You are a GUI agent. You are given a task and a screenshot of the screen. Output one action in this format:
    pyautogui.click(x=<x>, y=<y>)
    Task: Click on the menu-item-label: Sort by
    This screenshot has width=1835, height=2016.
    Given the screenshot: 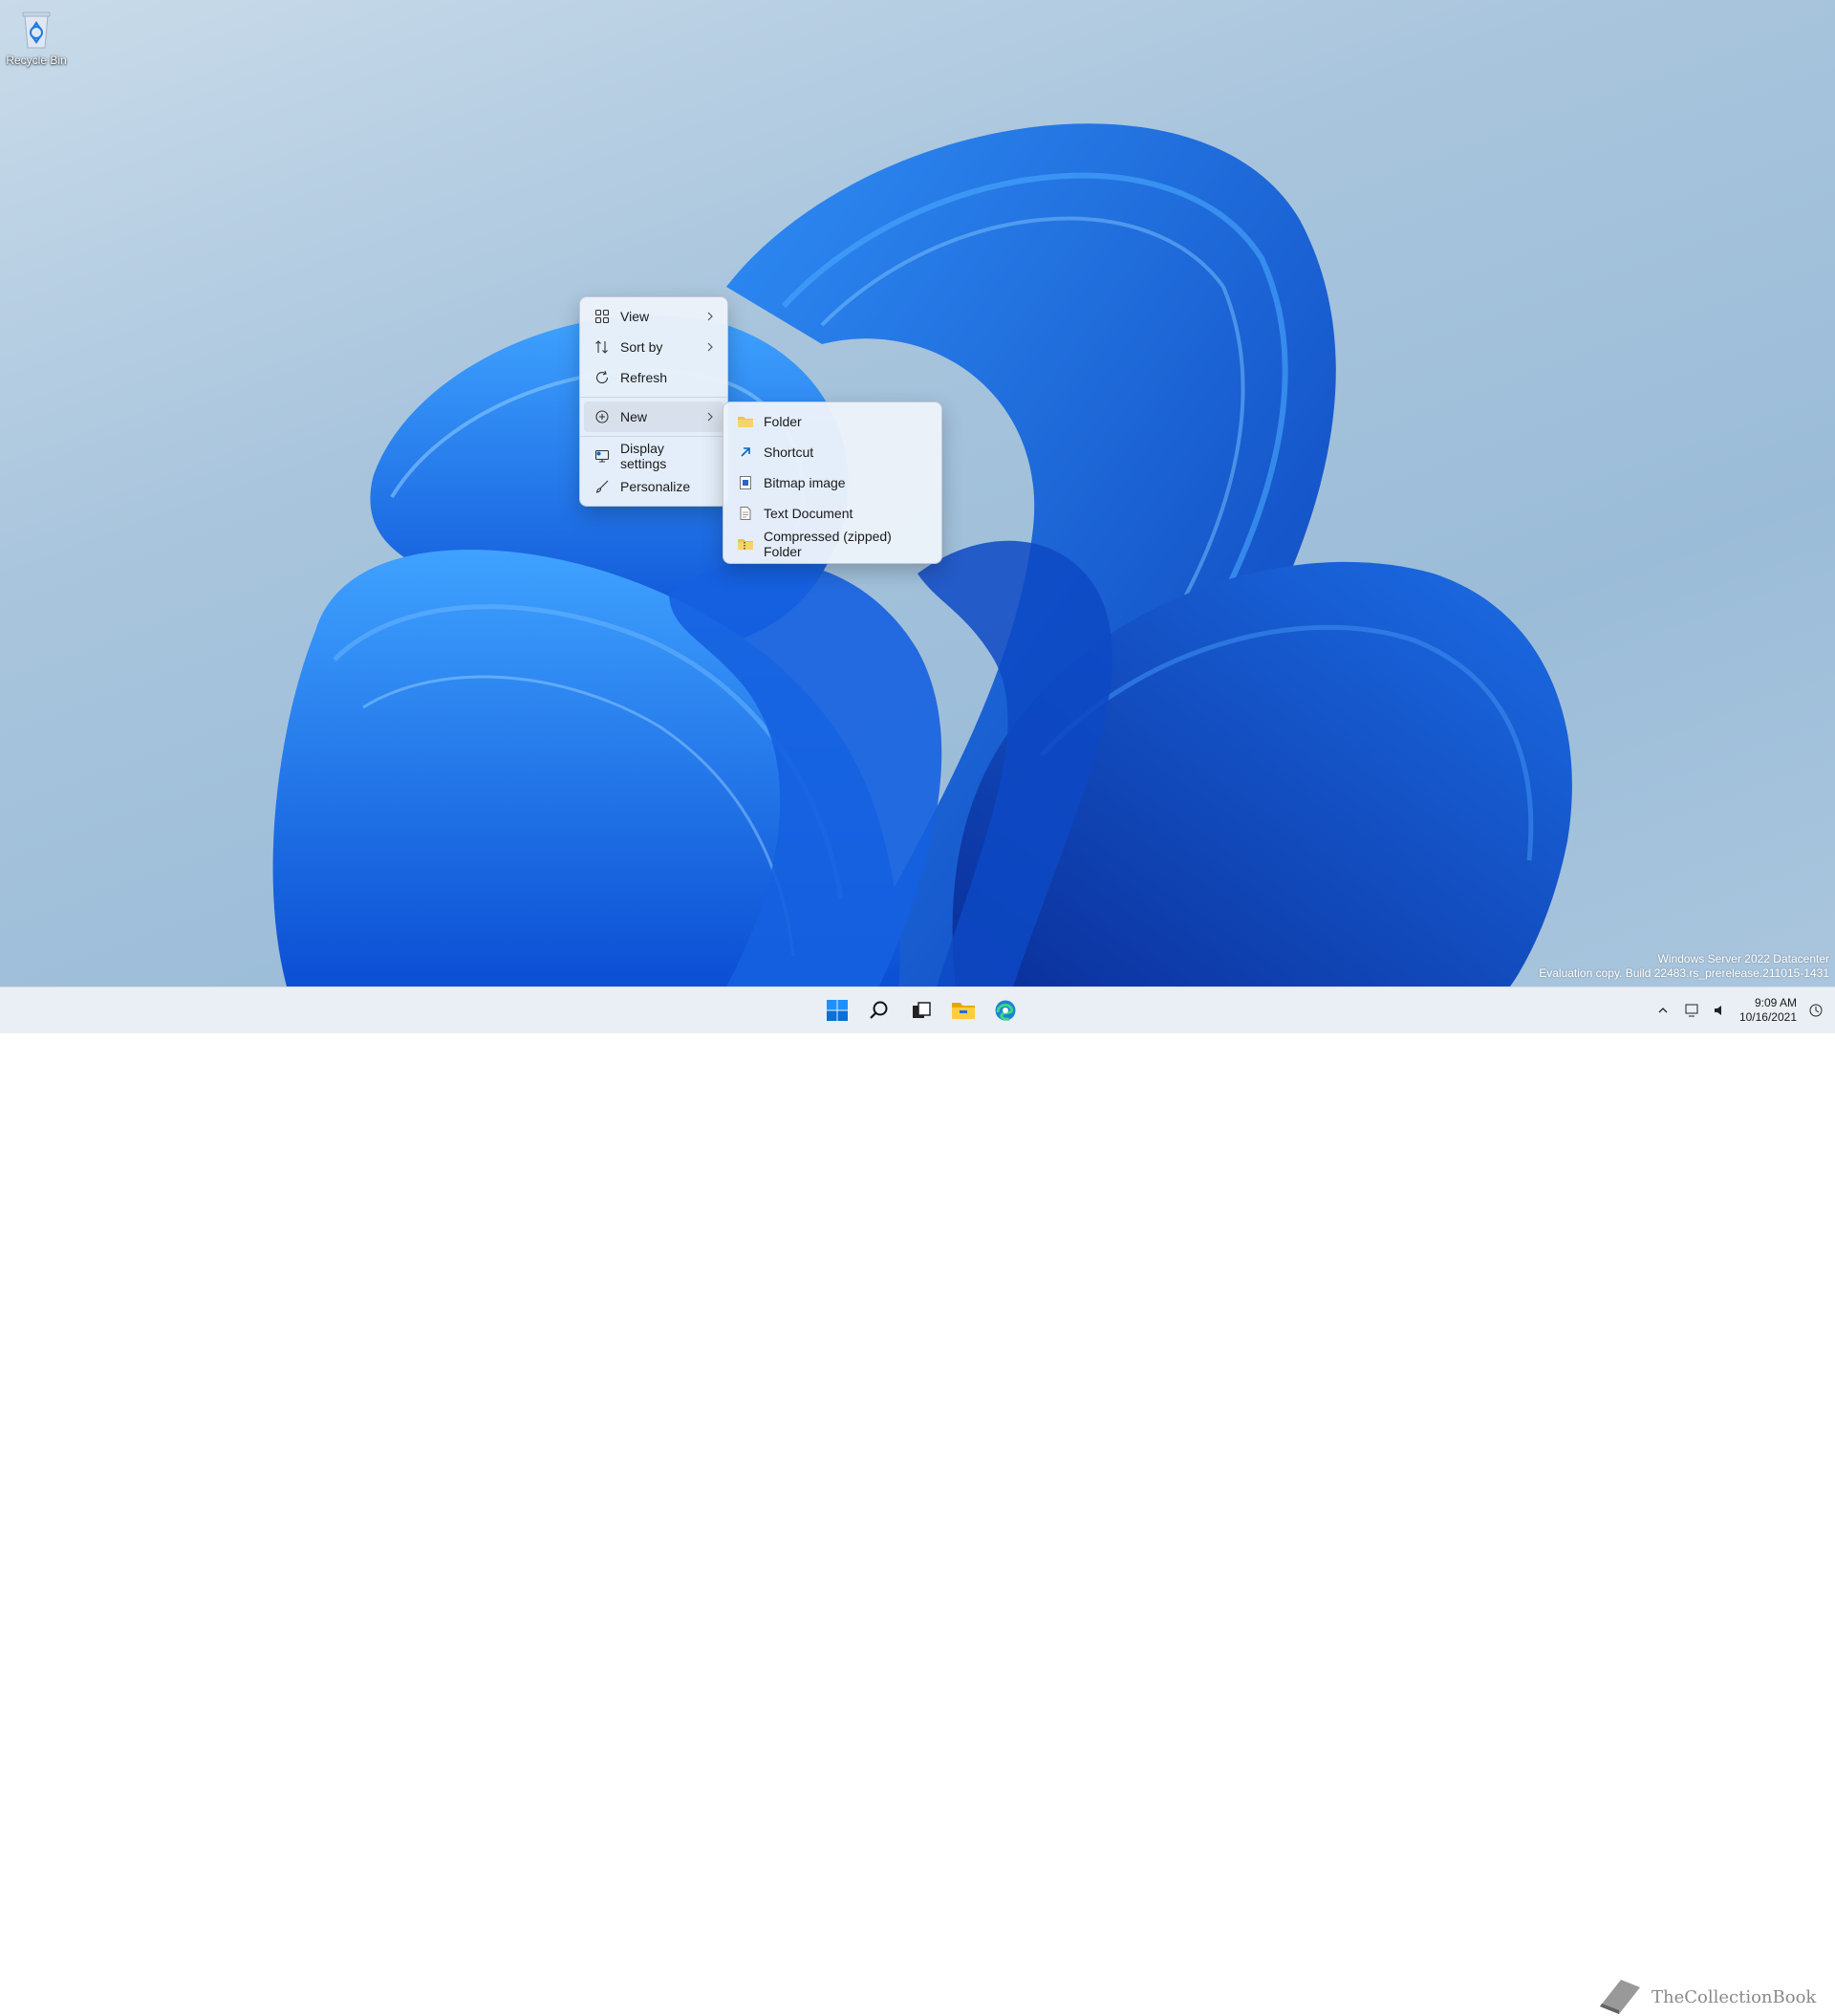 What is the action you would take?
    pyautogui.click(x=641, y=347)
    